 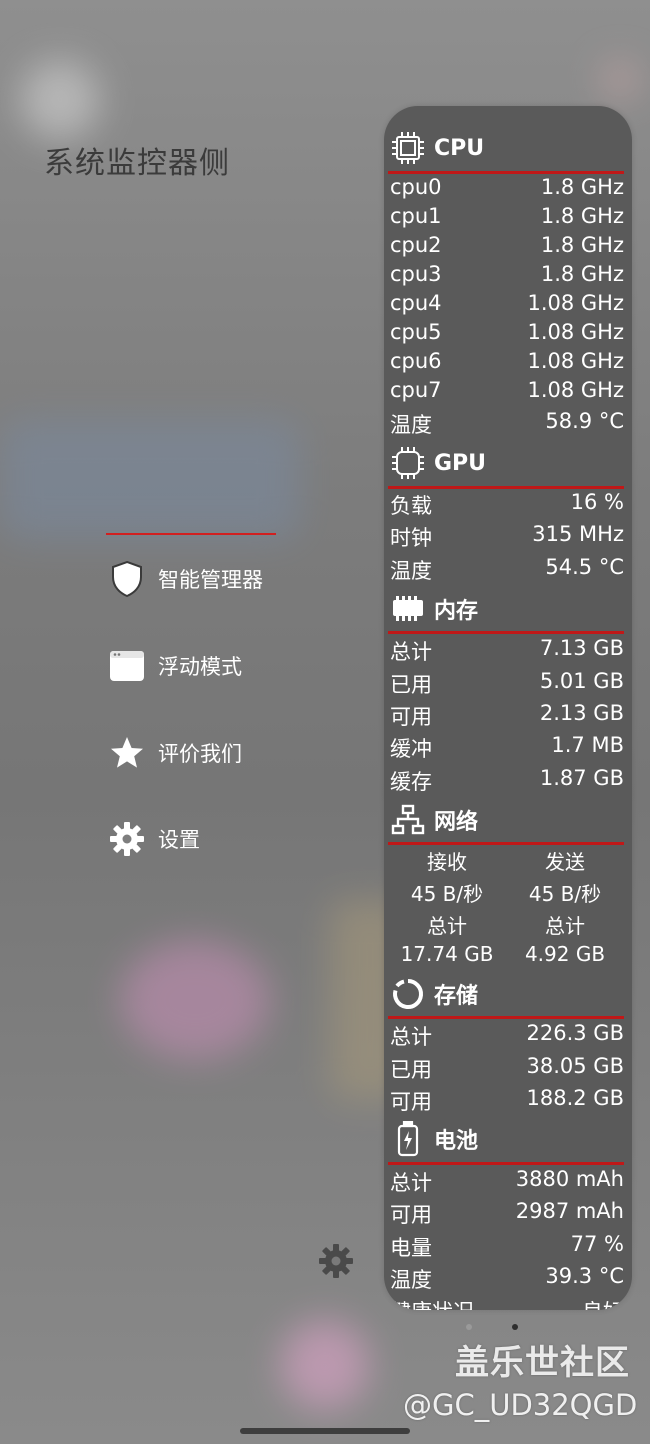 What do you see at coordinates (416, 390) in the screenshot?
I see `stat-label: cpu7` at bounding box center [416, 390].